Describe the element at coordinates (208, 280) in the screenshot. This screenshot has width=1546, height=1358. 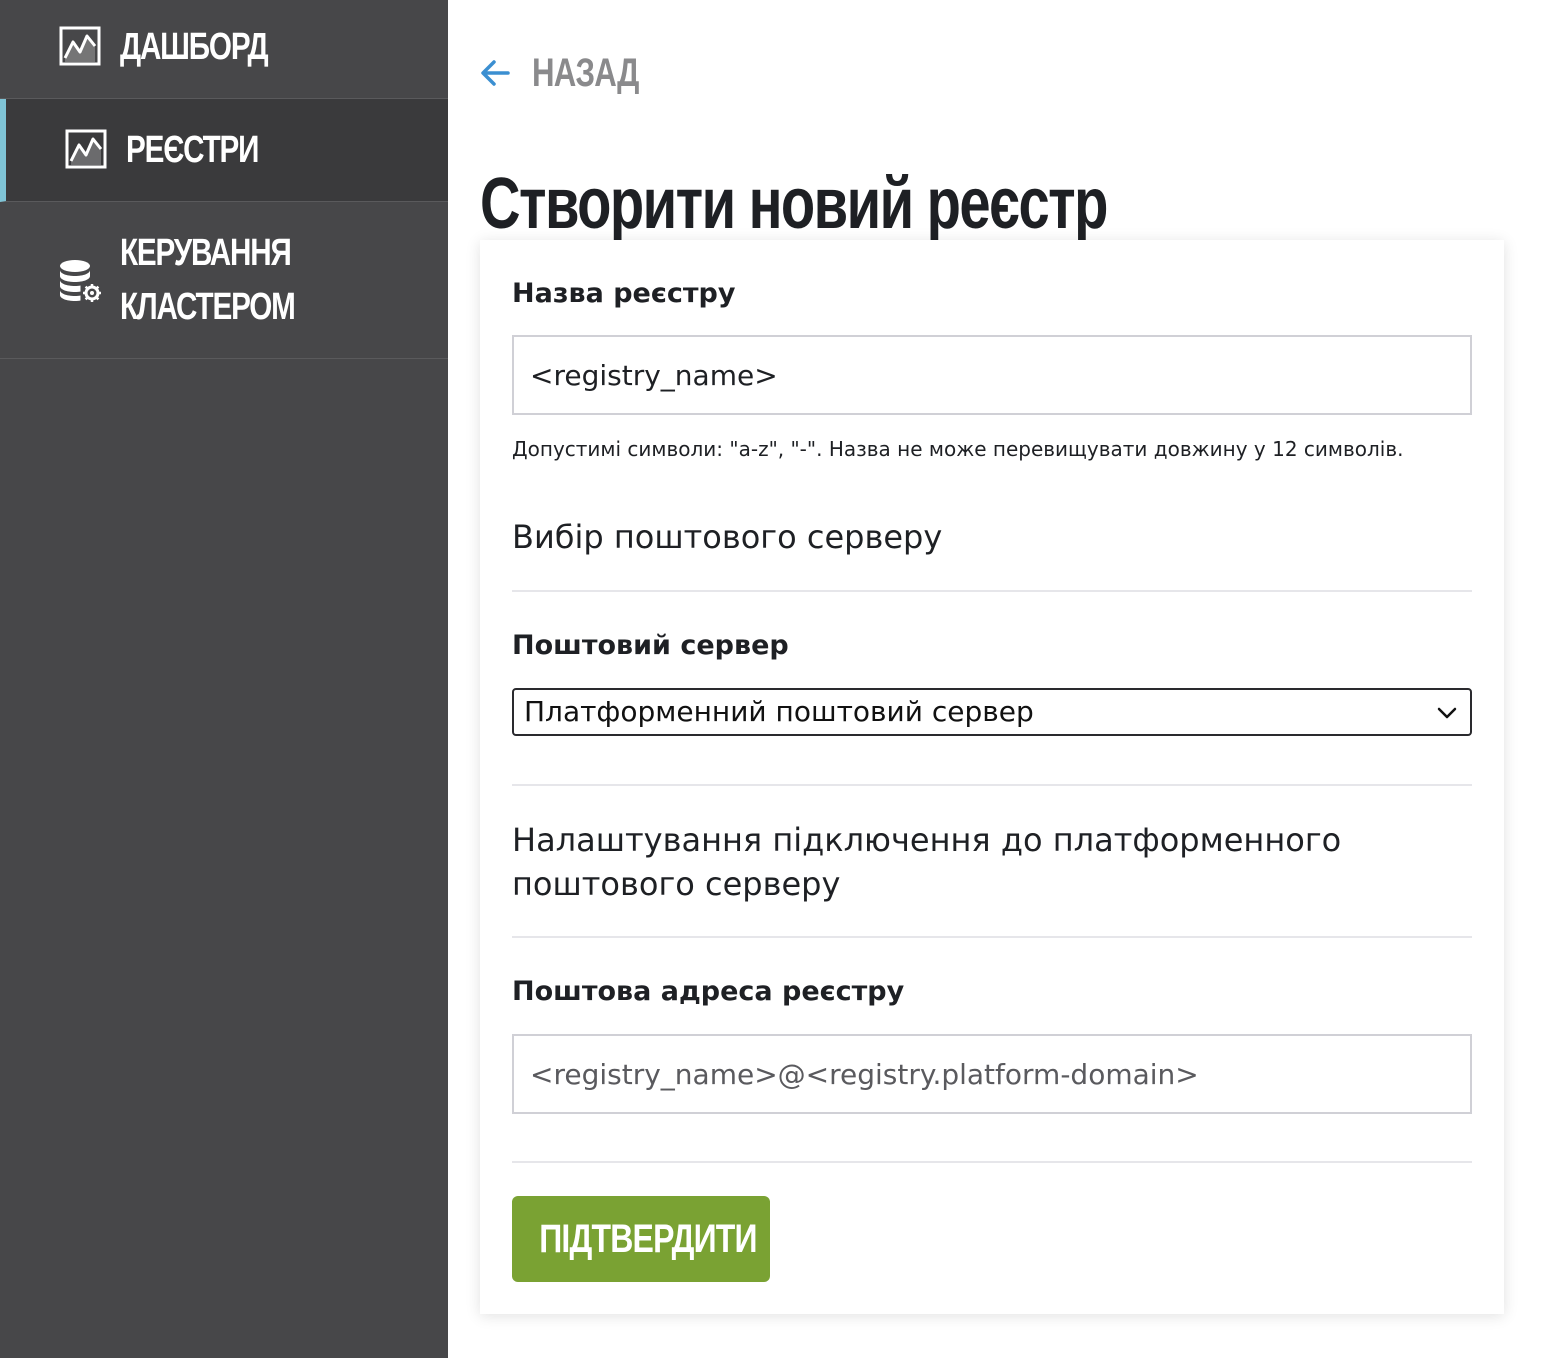
I see `sidebar-item-label: КЕРУВАННЯ КЛАСТЕРОМ` at that location.